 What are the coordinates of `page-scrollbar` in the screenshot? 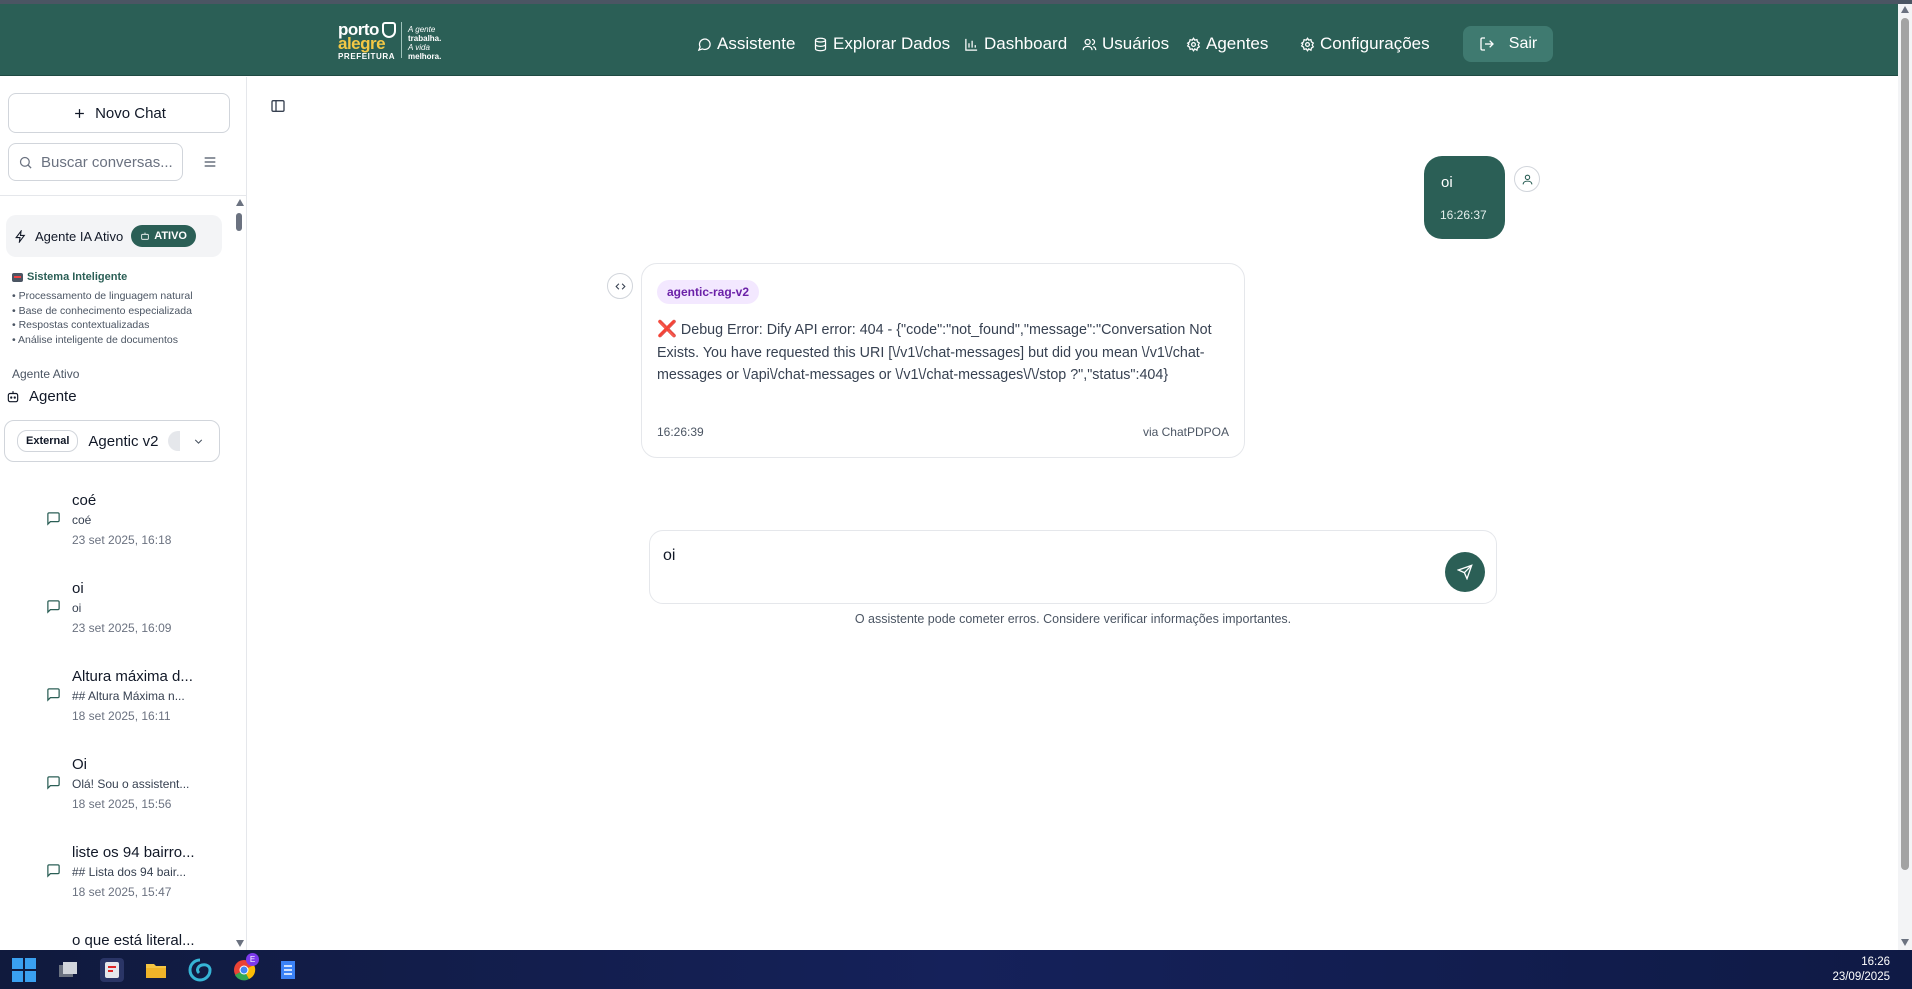 It's located at (1905, 477).